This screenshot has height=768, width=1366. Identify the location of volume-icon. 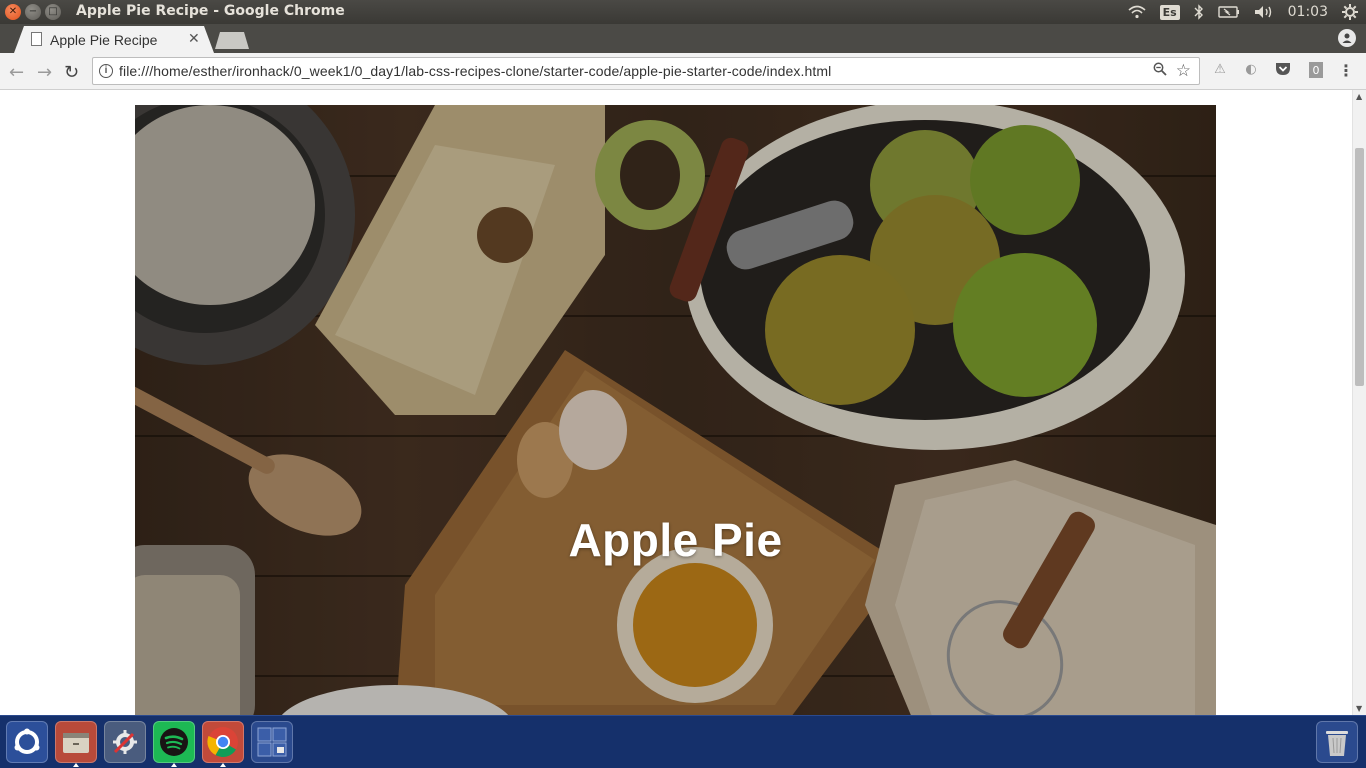
(1264, 12).